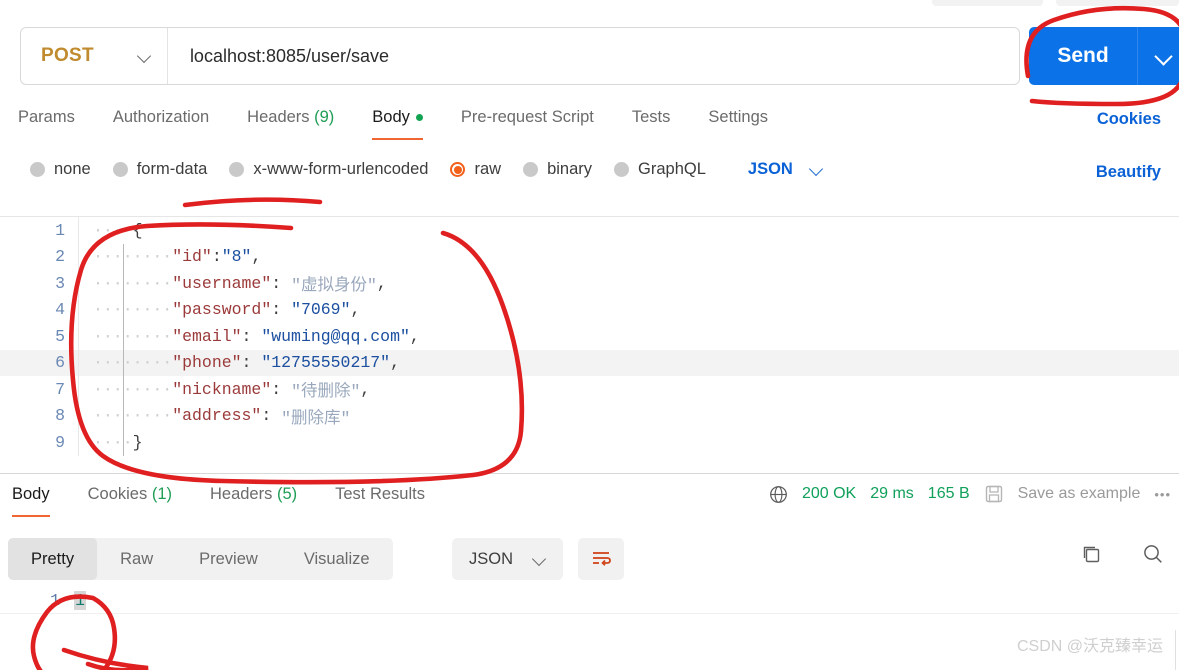  I want to click on request-tab-body: Body, so click(397, 124).